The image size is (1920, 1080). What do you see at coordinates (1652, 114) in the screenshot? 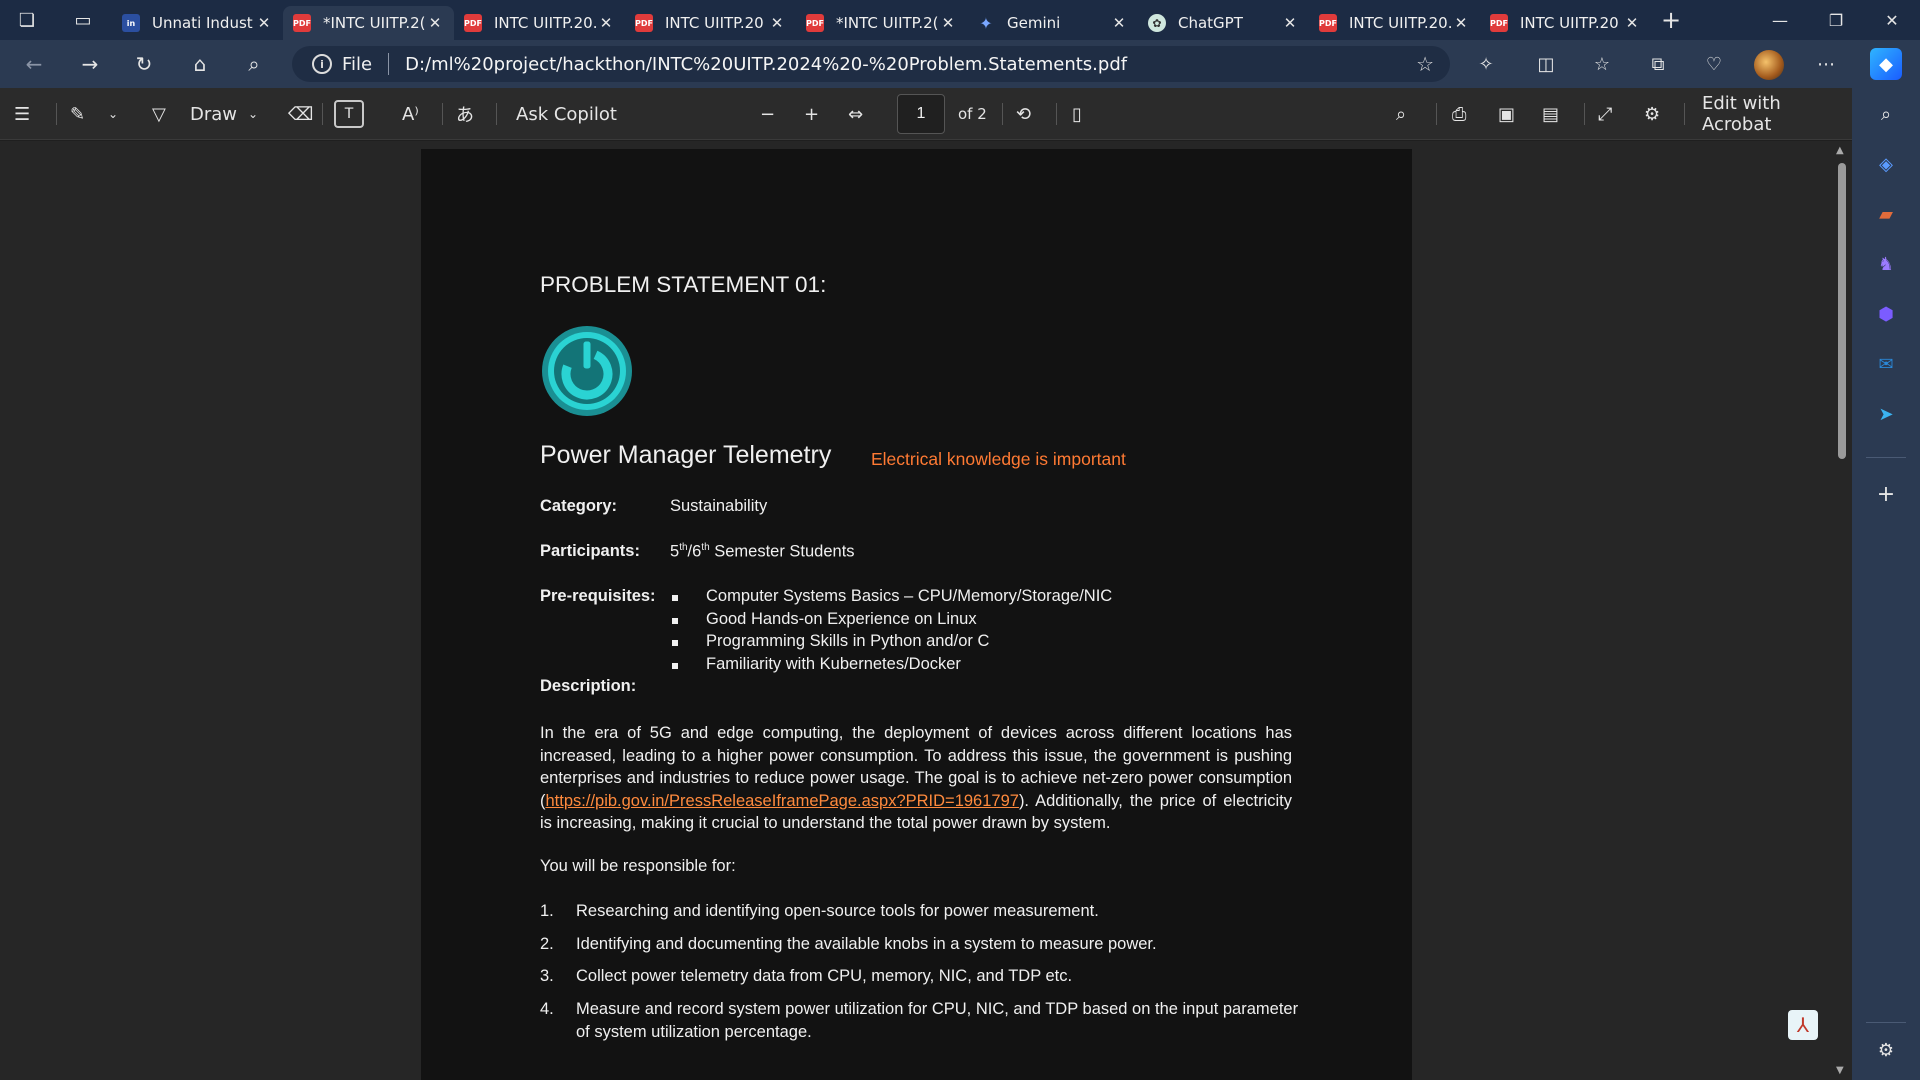
I see `settings-icon: ⚙` at bounding box center [1652, 114].